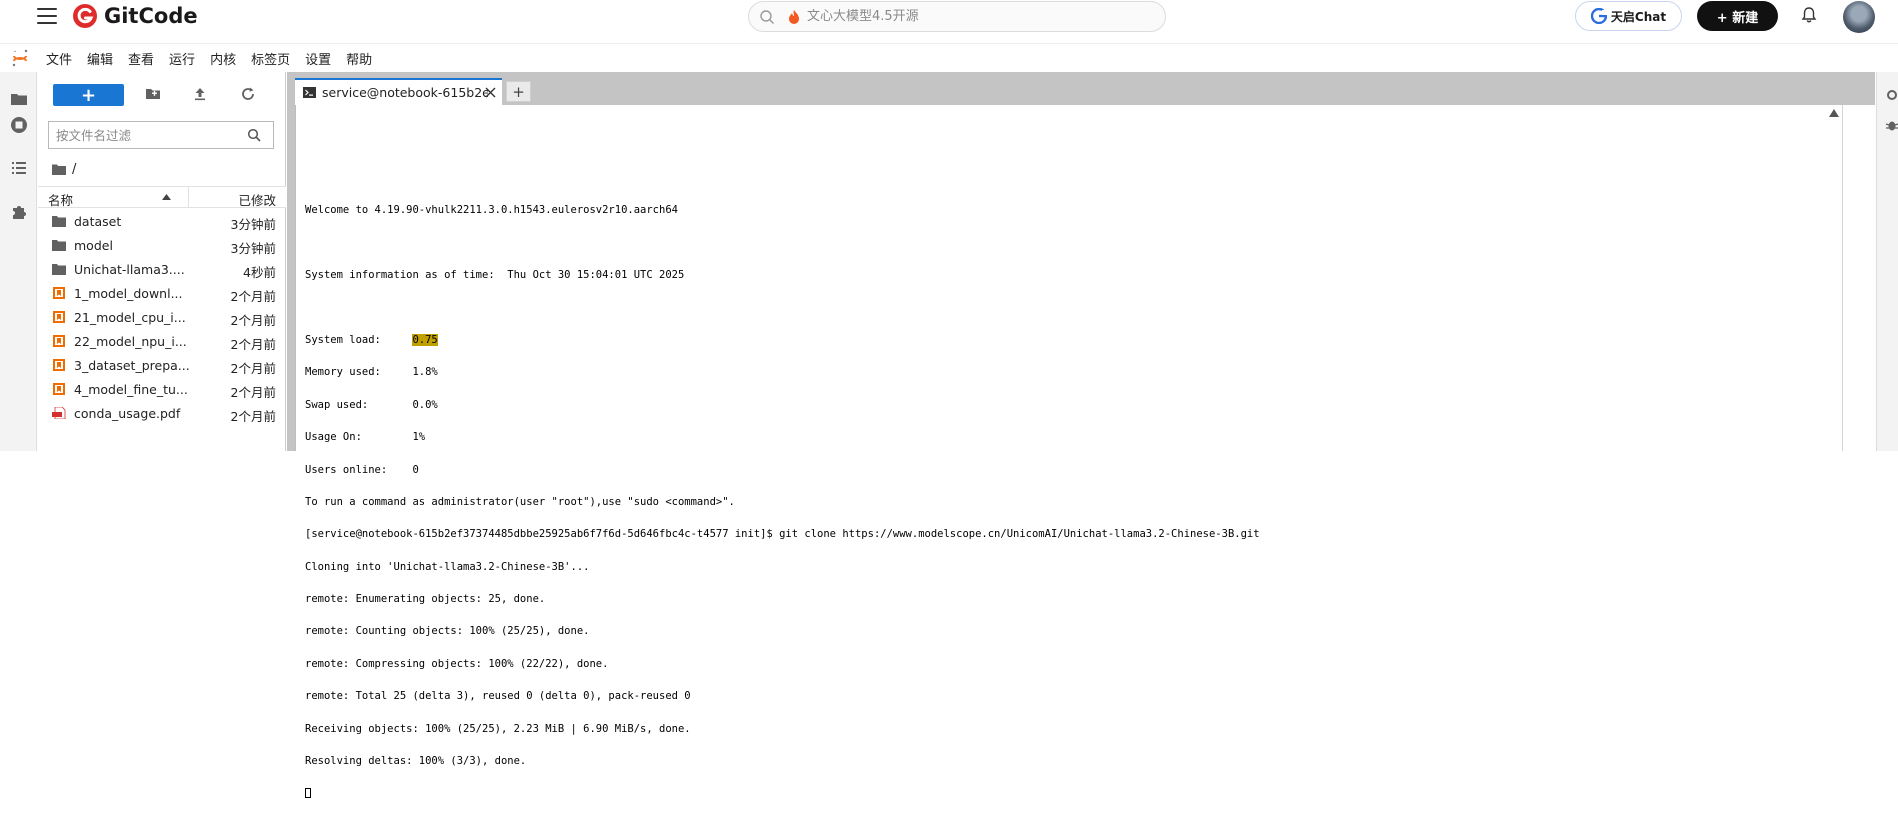  I want to click on file-row-notebook-1: 1_model_downl... 2个月前, so click(162, 293).